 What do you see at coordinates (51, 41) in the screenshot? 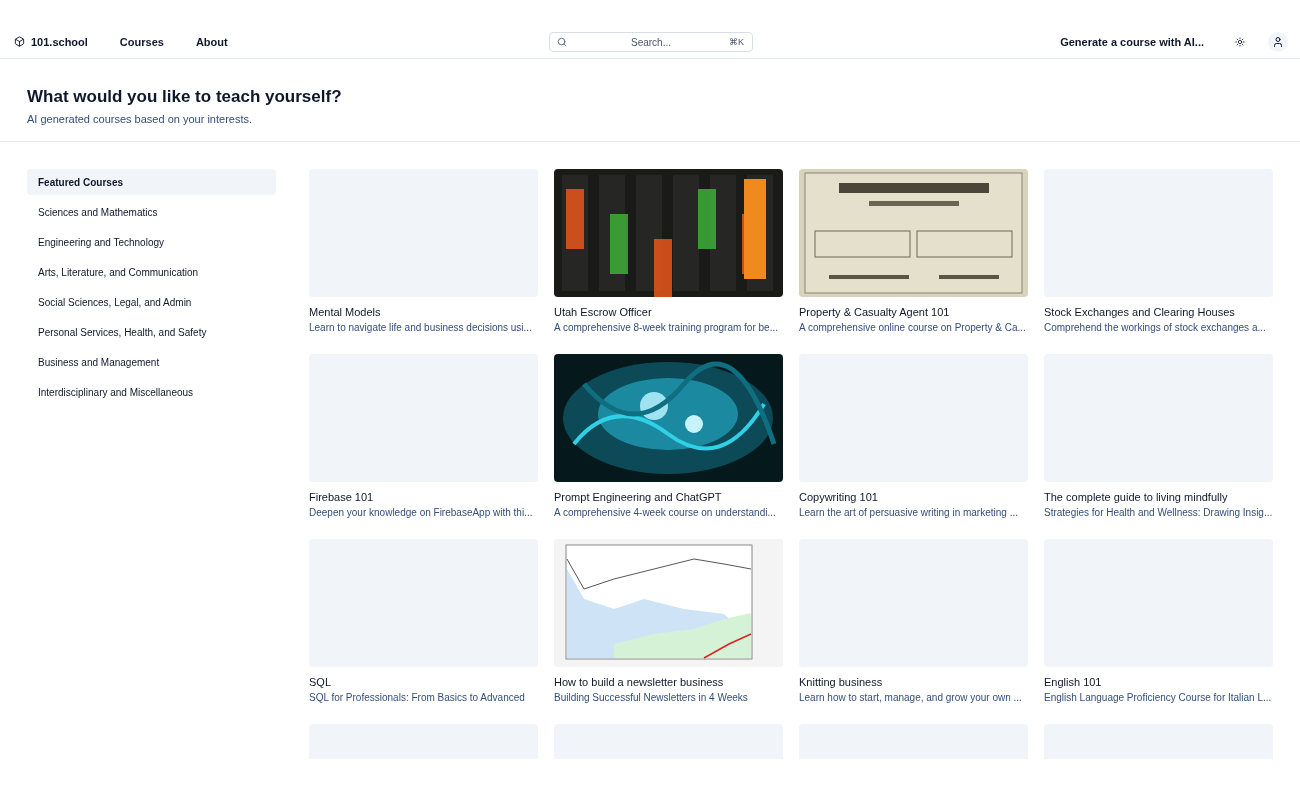
I see `site-logo: 101.school` at bounding box center [51, 41].